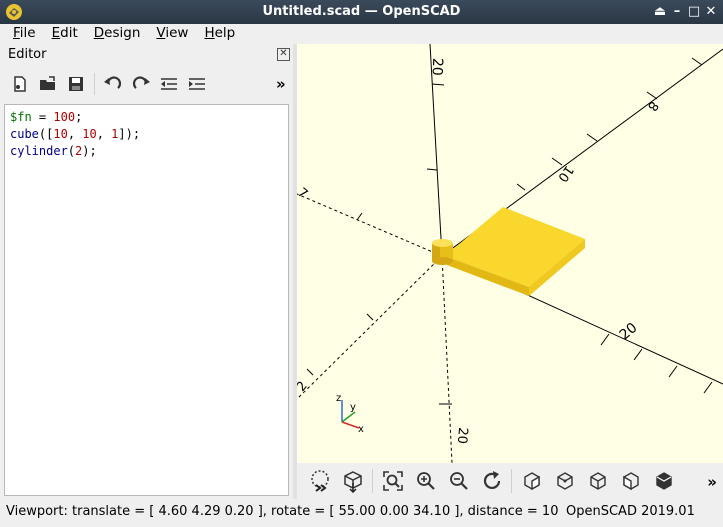  What do you see at coordinates (71, 151) in the screenshot?
I see `code-token: (` at bounding box center [71, 151].